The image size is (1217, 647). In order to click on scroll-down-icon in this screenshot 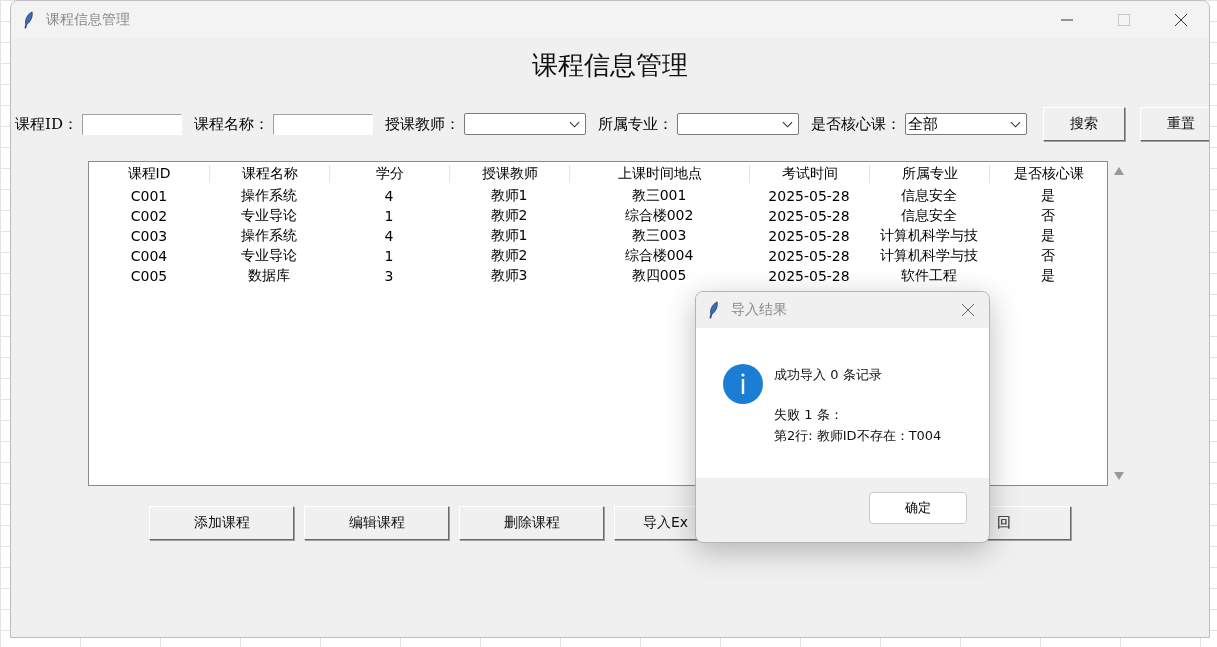, I will do `click(1119, 476)`.